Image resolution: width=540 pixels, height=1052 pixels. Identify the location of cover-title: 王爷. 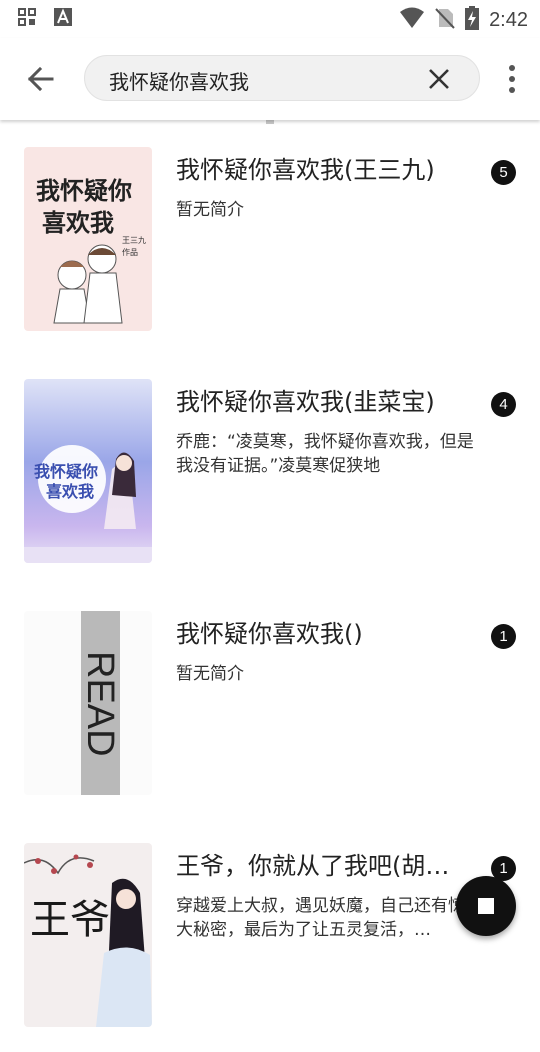
(70, 920).